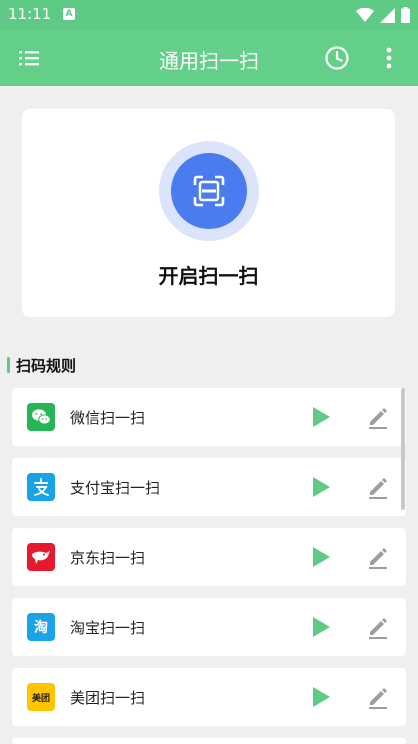 This screenshot has width=418, height=744. Describe the element at coordinates (46, 365) in the screenshot. I see `section-title: 扫码规则` at that location.